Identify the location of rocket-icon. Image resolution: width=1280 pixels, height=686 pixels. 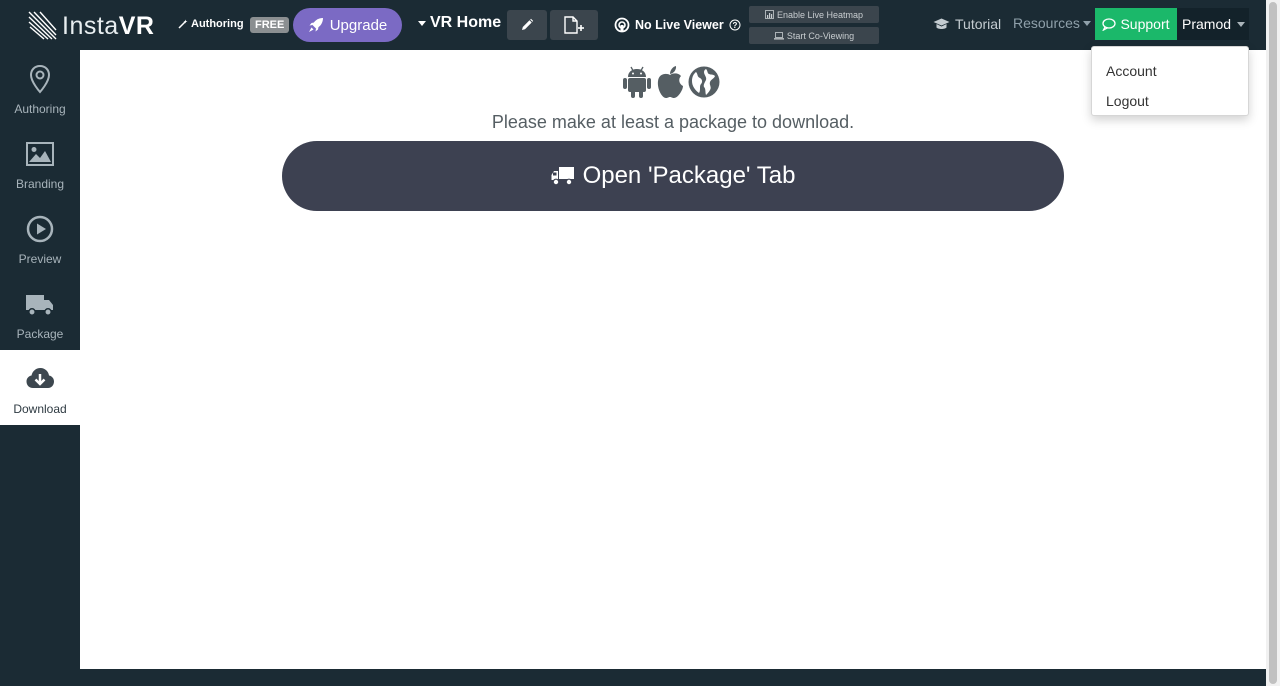
(315, 25).